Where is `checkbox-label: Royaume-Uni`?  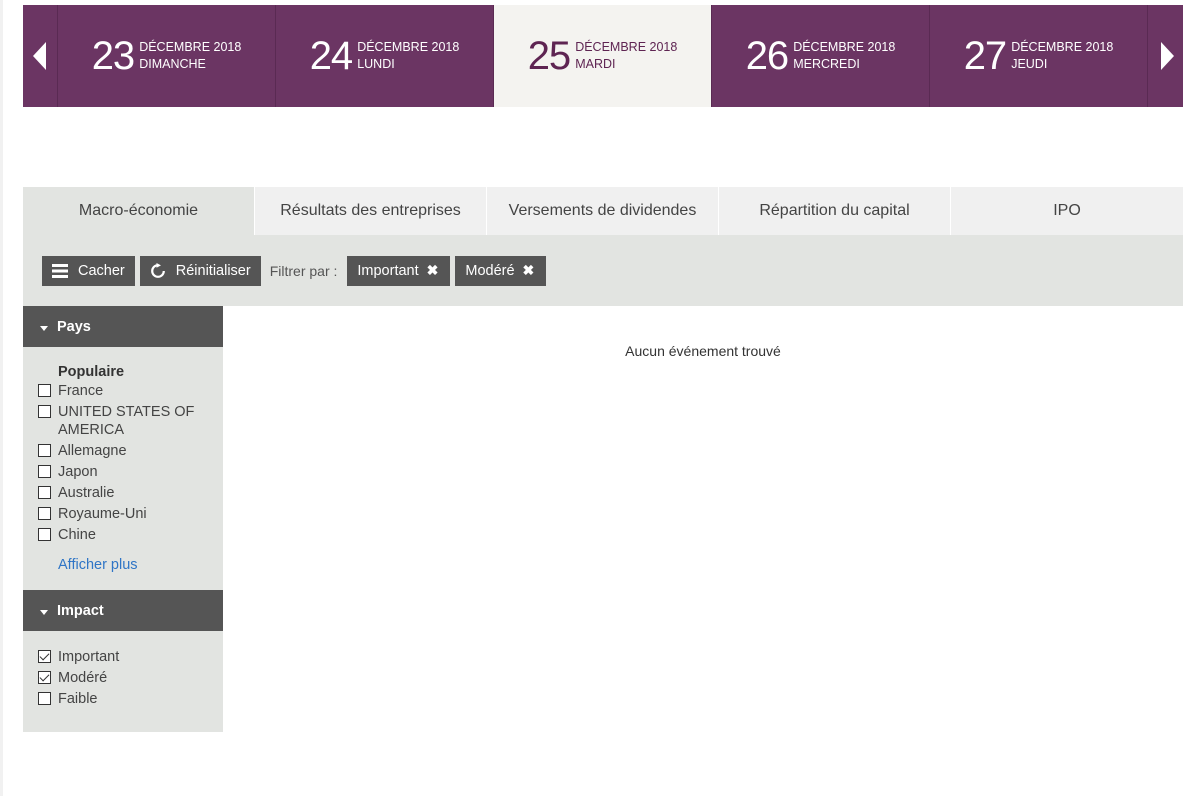
checkbox-label: Royaume-Uni is located at coordinates (102, 514).